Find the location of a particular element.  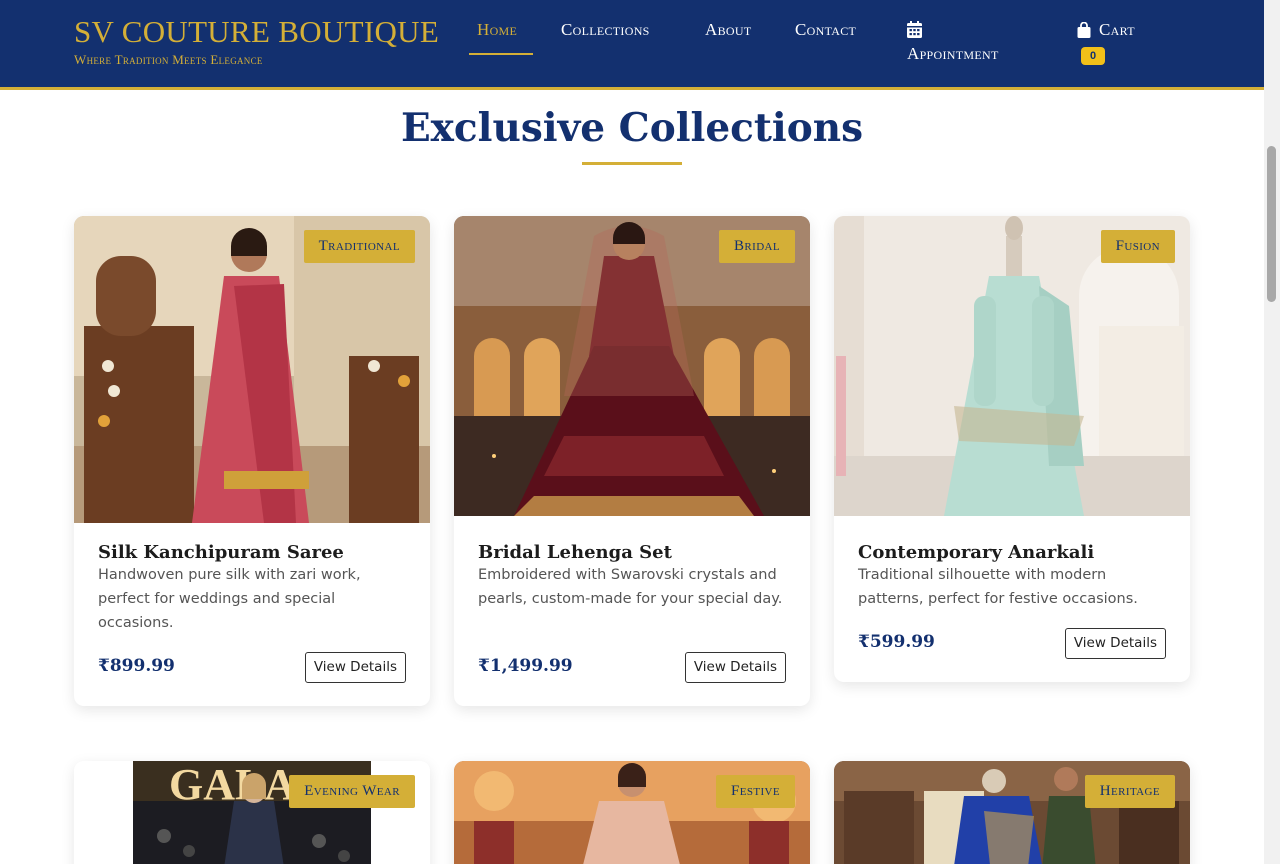

section-title: Exclusive Collections is located at coordinates (632, 128).